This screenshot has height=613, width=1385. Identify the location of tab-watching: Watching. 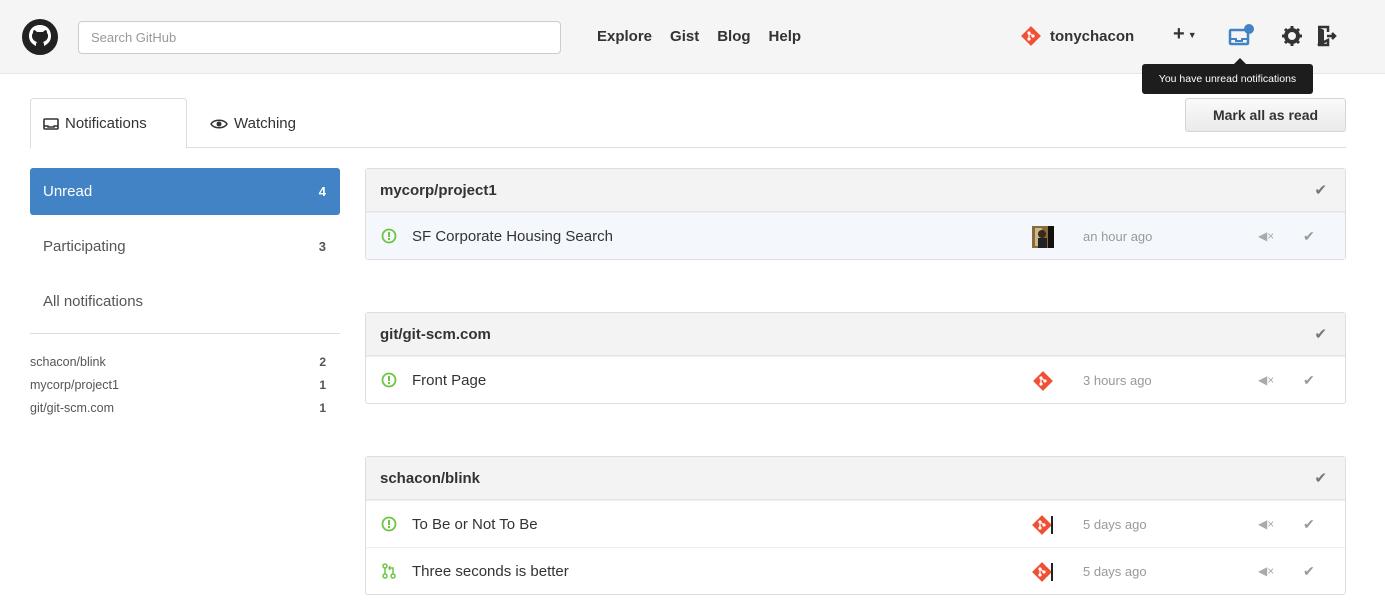
(253, 123).